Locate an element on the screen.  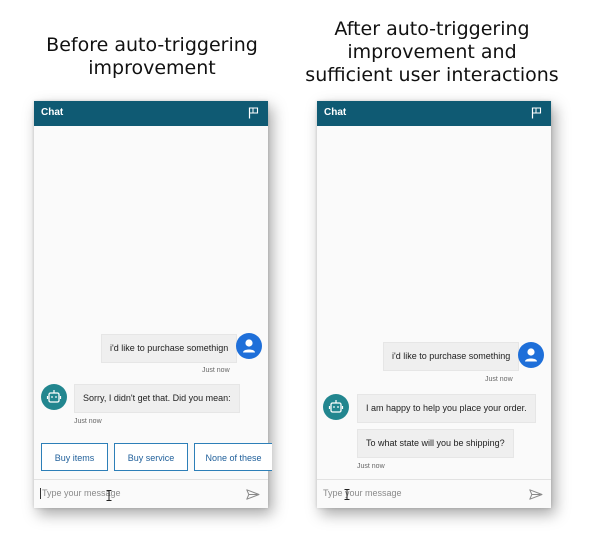
suggestion-buy-service: Buy service is located at coordinates (151, 457).